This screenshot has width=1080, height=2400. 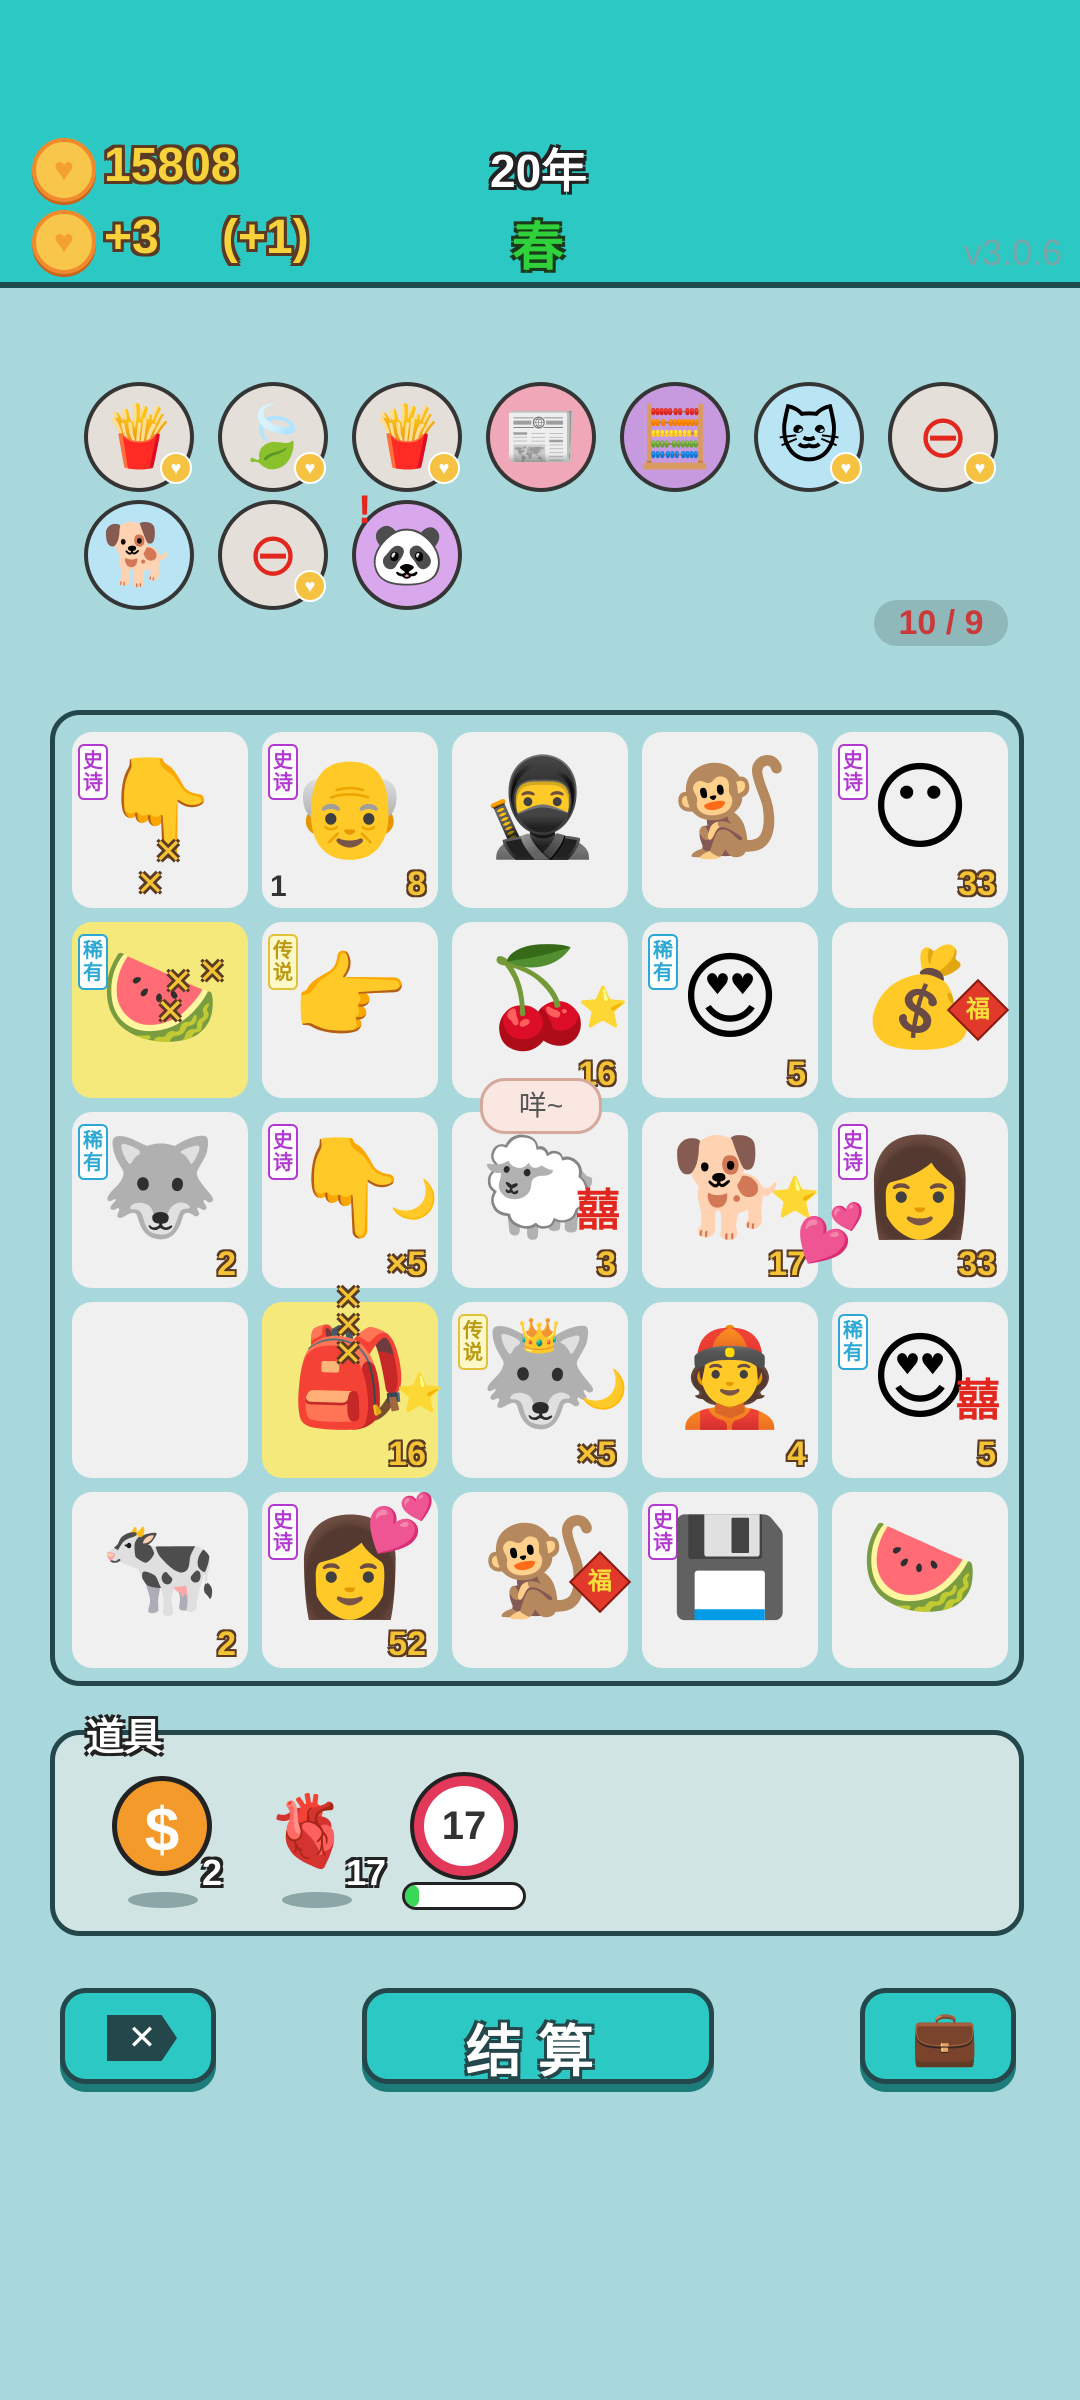 I want to click on cell-lovestruck-man: 稀有 😍 囍 5, so click(x=920, y=1390).